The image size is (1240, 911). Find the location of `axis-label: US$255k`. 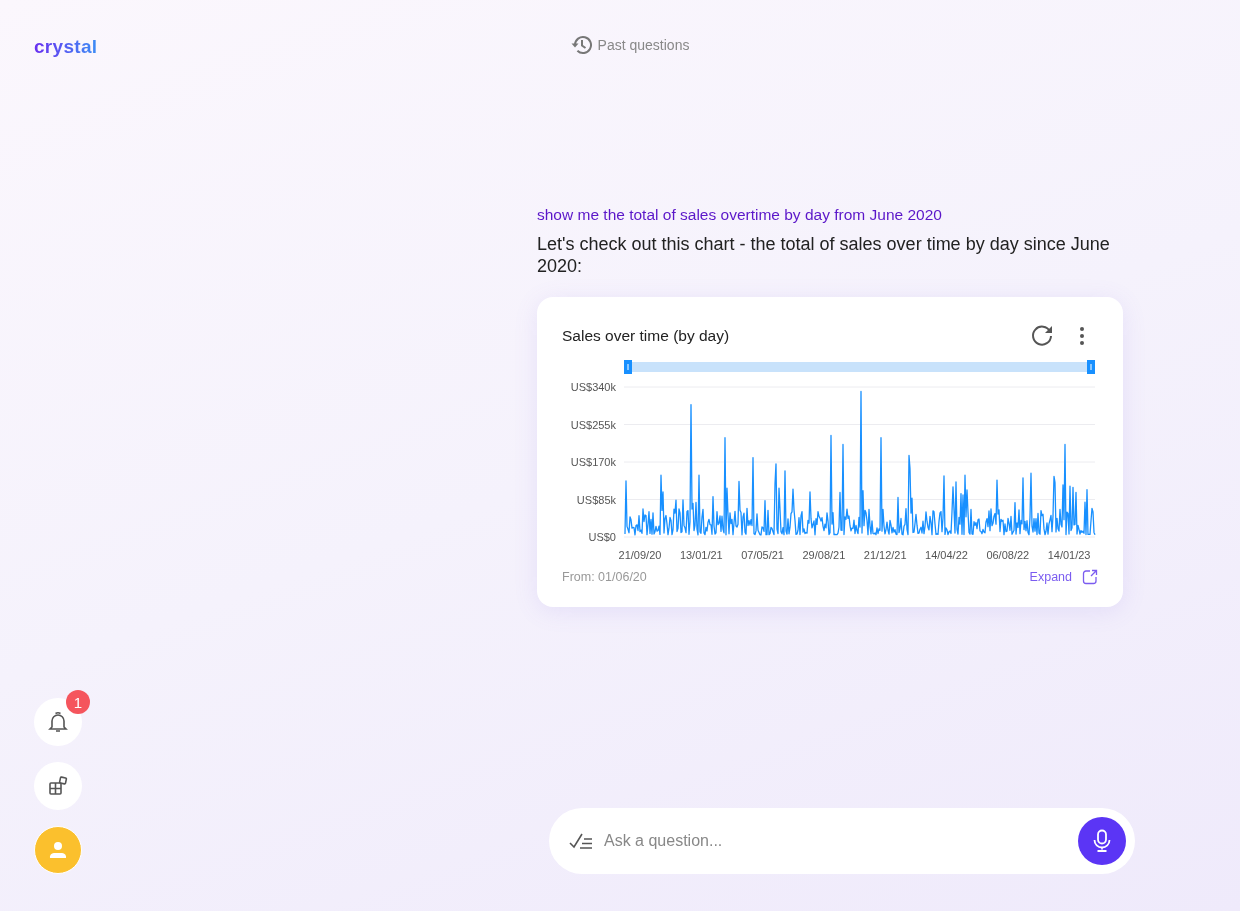

axis-label: US$255k is located at coordinates (593, 424).